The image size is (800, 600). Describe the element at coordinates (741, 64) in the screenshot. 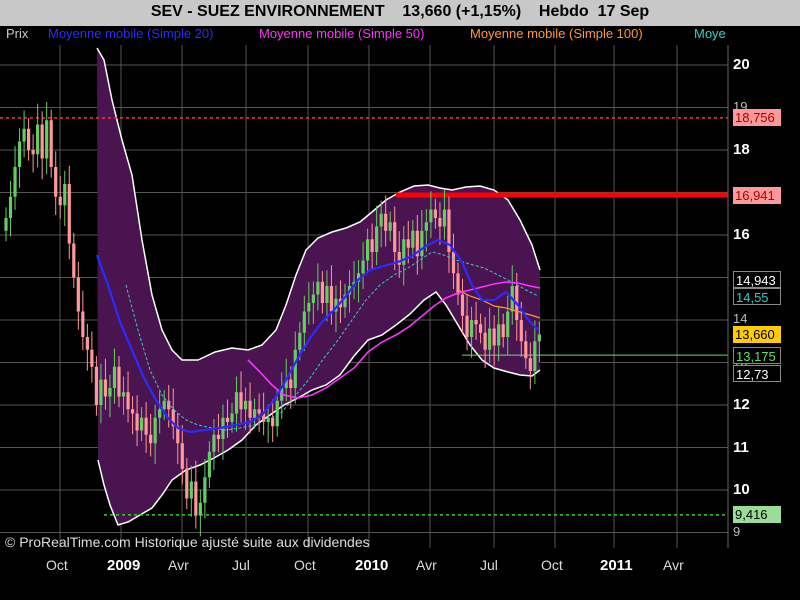

I see `y-tick-label: 20` at that location.